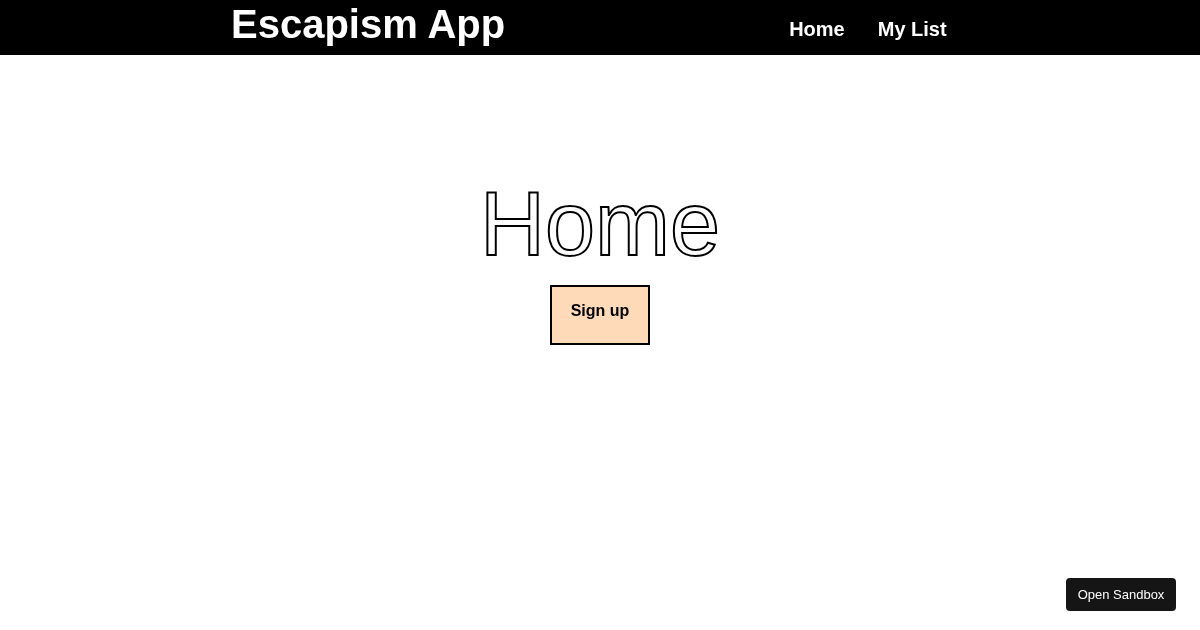 This screenshot has height=630, width=1200. What do you see at coordinates (1121, 594) in the screenshot?
I see `open-sandbox-button: Open Sandbox` at bounding box center [1121, 594].